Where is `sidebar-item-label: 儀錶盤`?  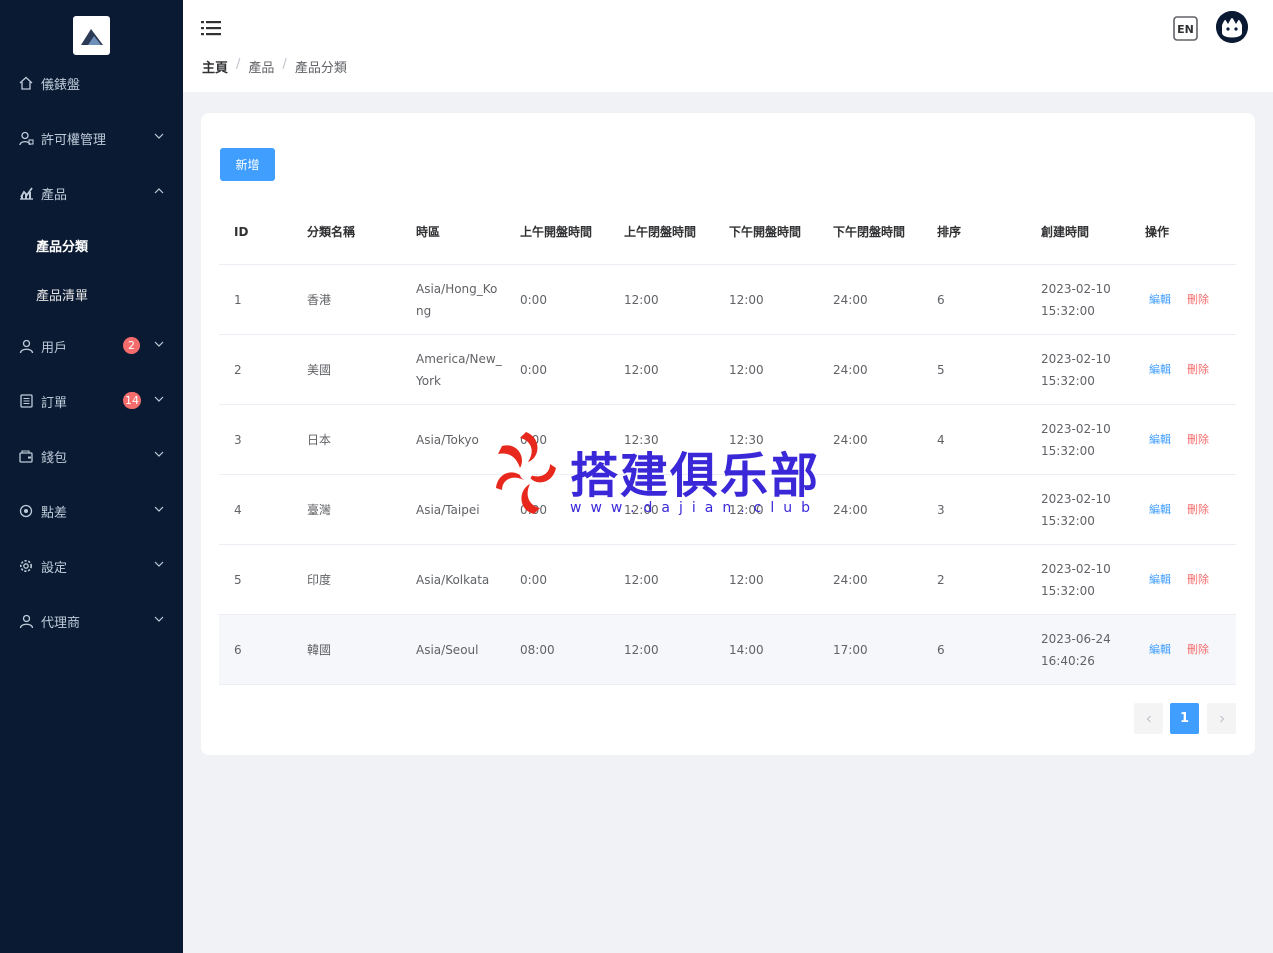 sidebar-item-label: 儀錶盤 is located at coordinates (61, 85).